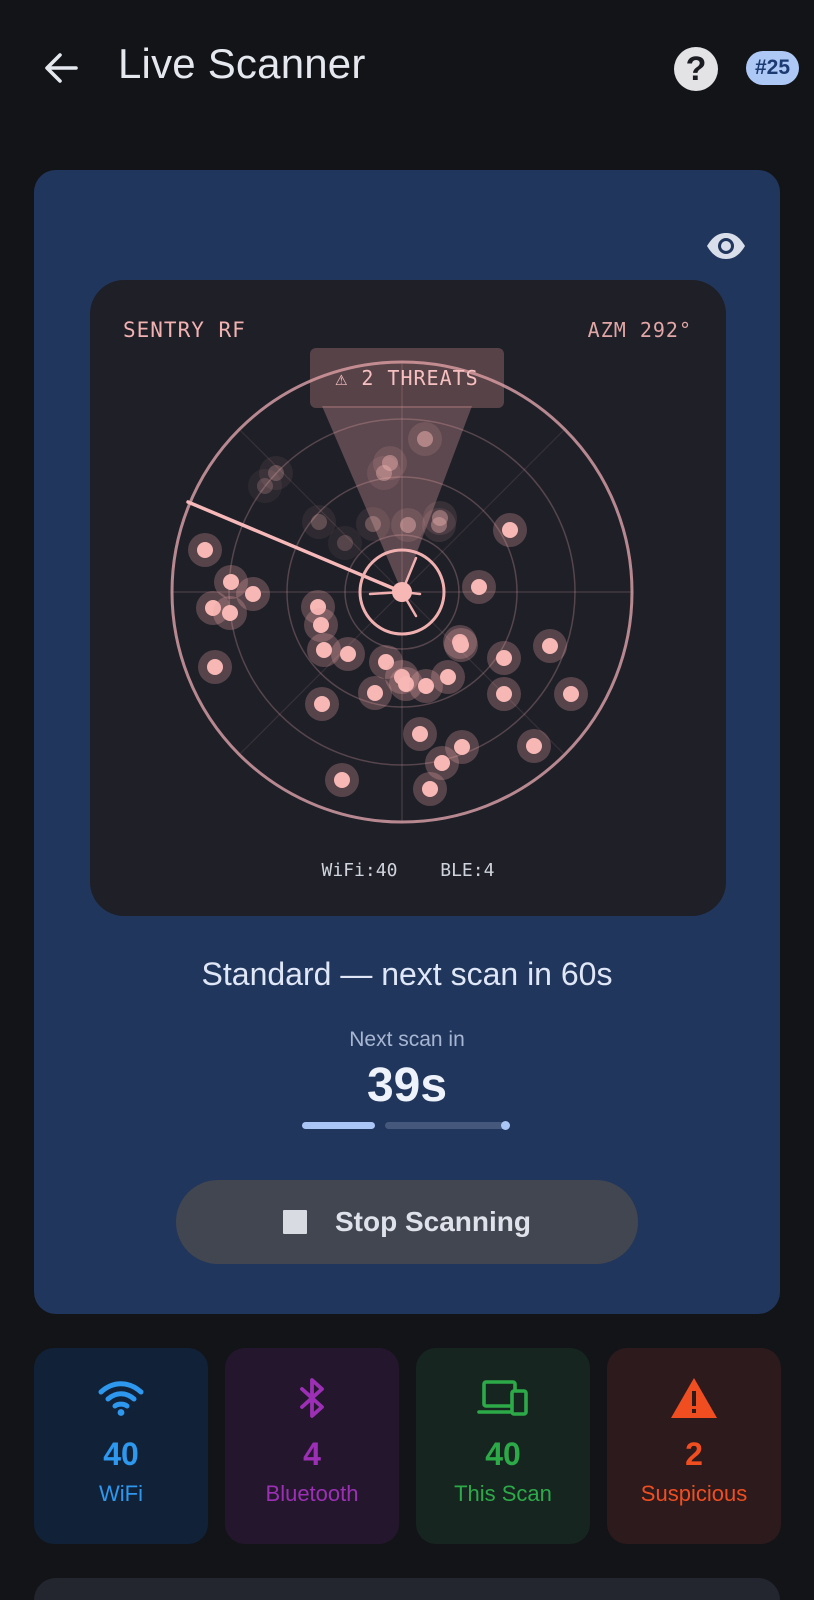 This screenshot has height=1600, width=814. What do you see at coordinates (503, 1454) in the screenshot?
I see `this-scan-count: 40` at bounding box center [503, 1454].